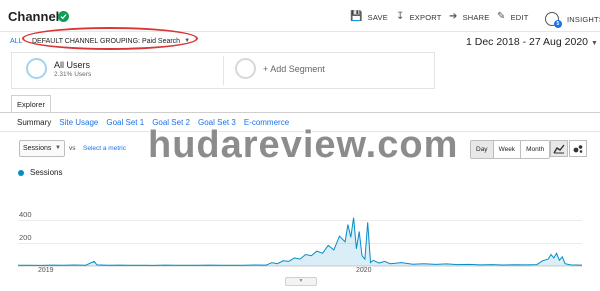 This screenshot has height=291, width=600. What do you see at coordinates (301, 281) in the screenshot?
I see `chart-resize-handle: ▼` at bounding box center [301, 281].